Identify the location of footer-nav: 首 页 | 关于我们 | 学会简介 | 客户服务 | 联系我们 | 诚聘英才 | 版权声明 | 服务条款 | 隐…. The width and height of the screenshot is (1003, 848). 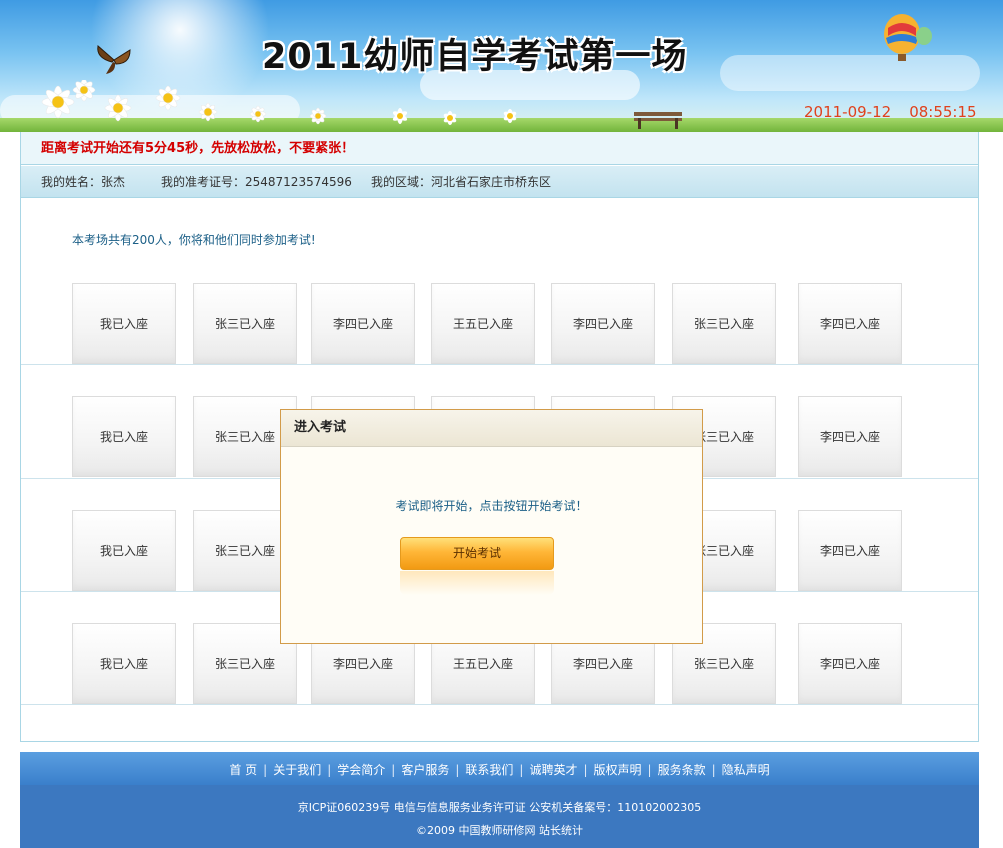
(499, 768).